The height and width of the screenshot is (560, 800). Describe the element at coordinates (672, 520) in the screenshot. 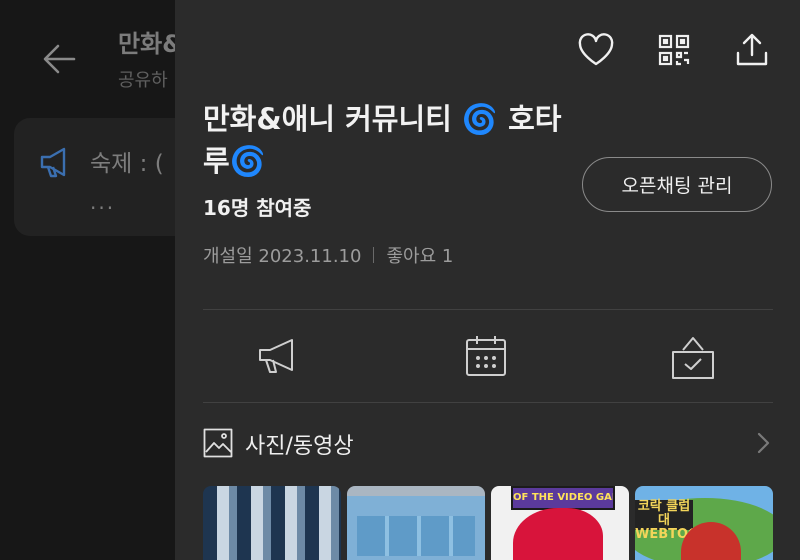

I see `thumbnail-logo-text: 코락 클럽대 WEBTOON` at that location.